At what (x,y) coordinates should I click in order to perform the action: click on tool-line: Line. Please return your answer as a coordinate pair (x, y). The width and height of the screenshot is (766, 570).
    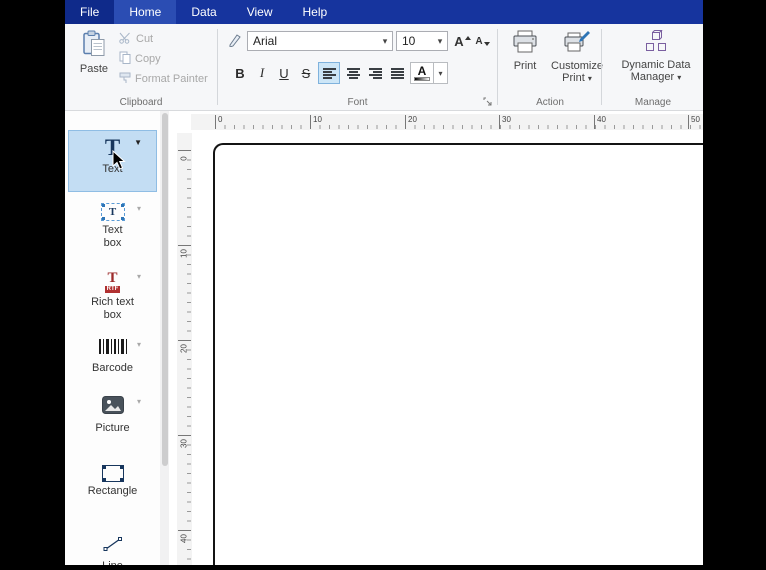
    Looking at the image, I should click on (112, 548).